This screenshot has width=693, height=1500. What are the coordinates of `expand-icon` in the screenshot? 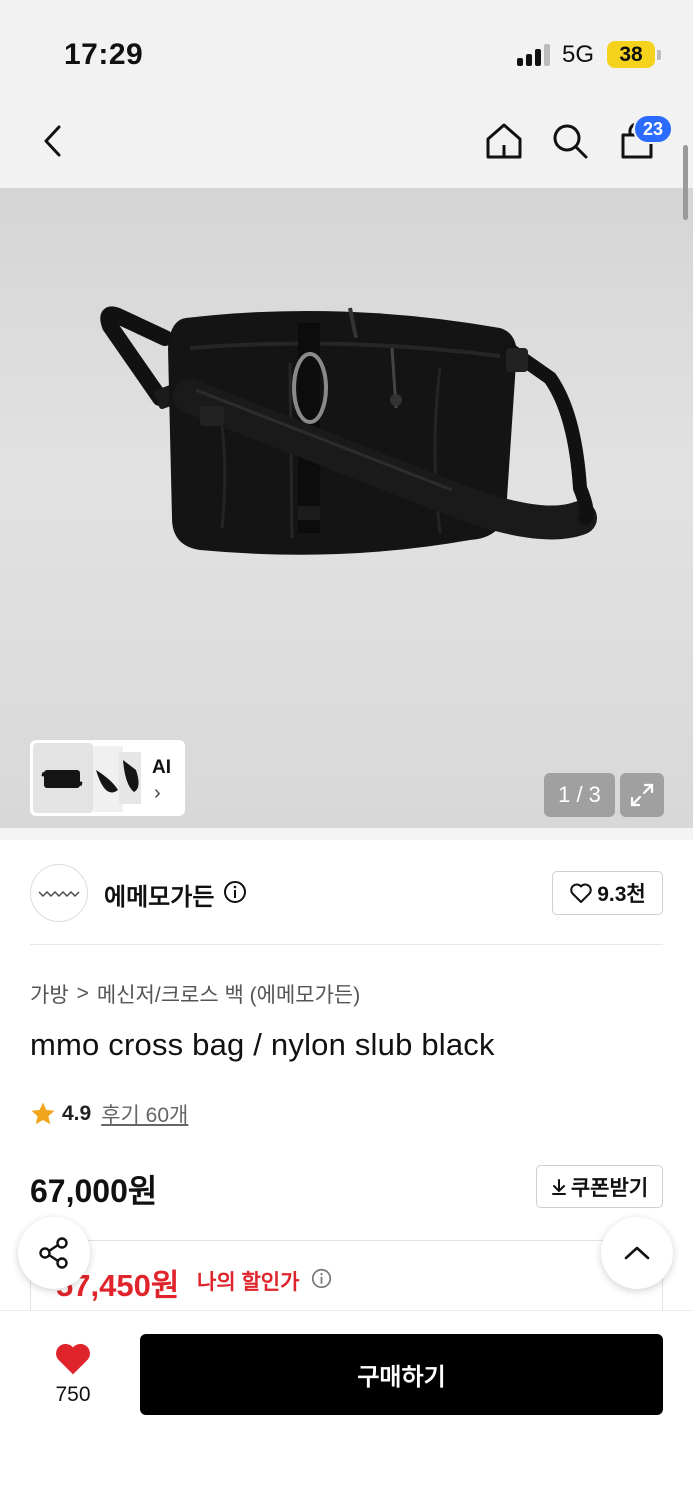 It's located at (642, 795).